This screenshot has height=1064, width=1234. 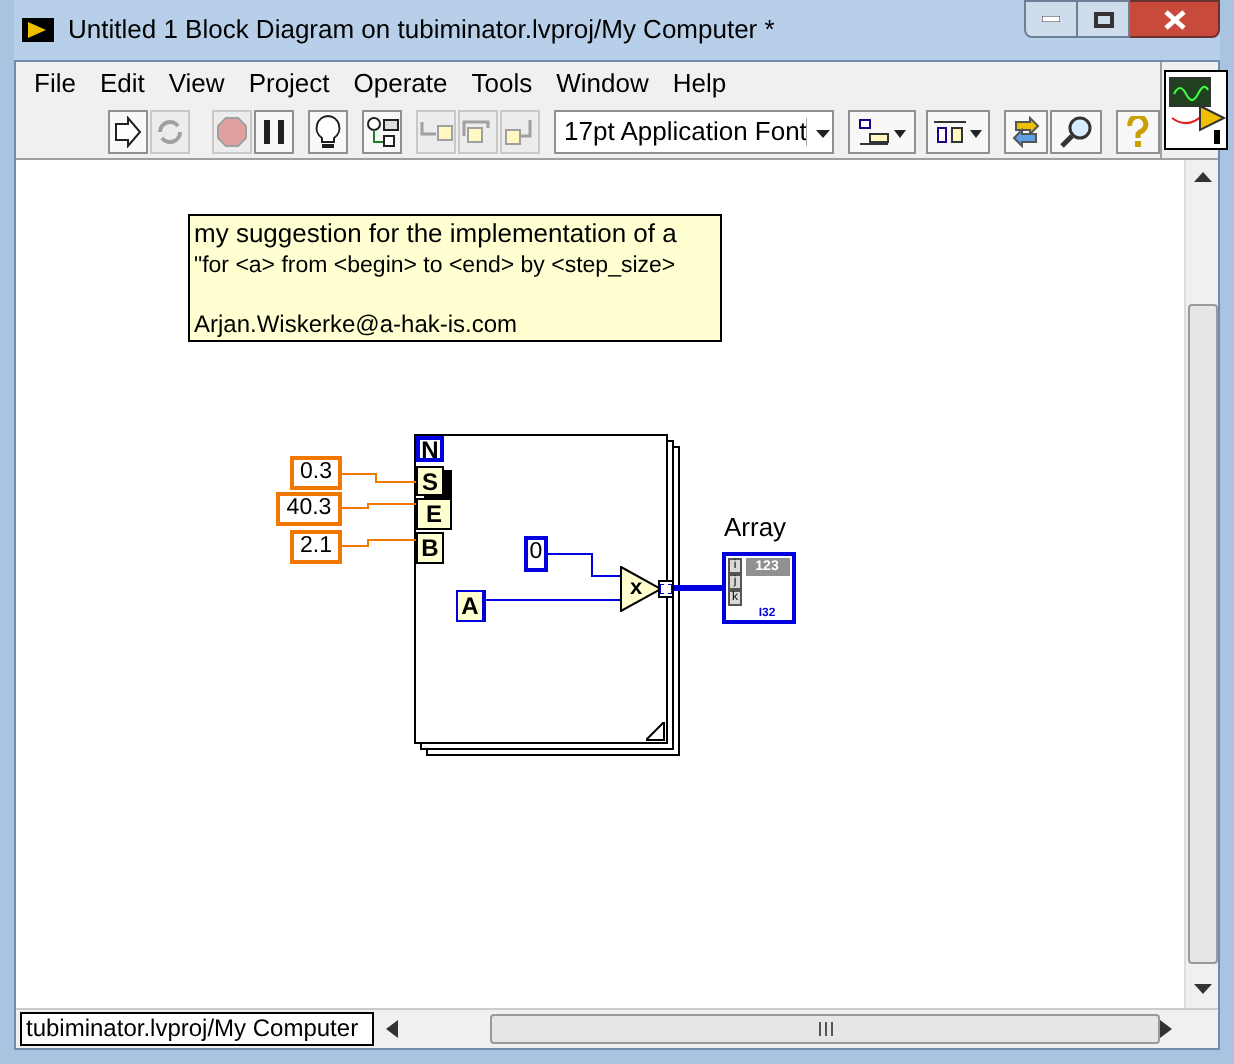 I want to click on scroll-down-icon, so click(x=1202, y=990).